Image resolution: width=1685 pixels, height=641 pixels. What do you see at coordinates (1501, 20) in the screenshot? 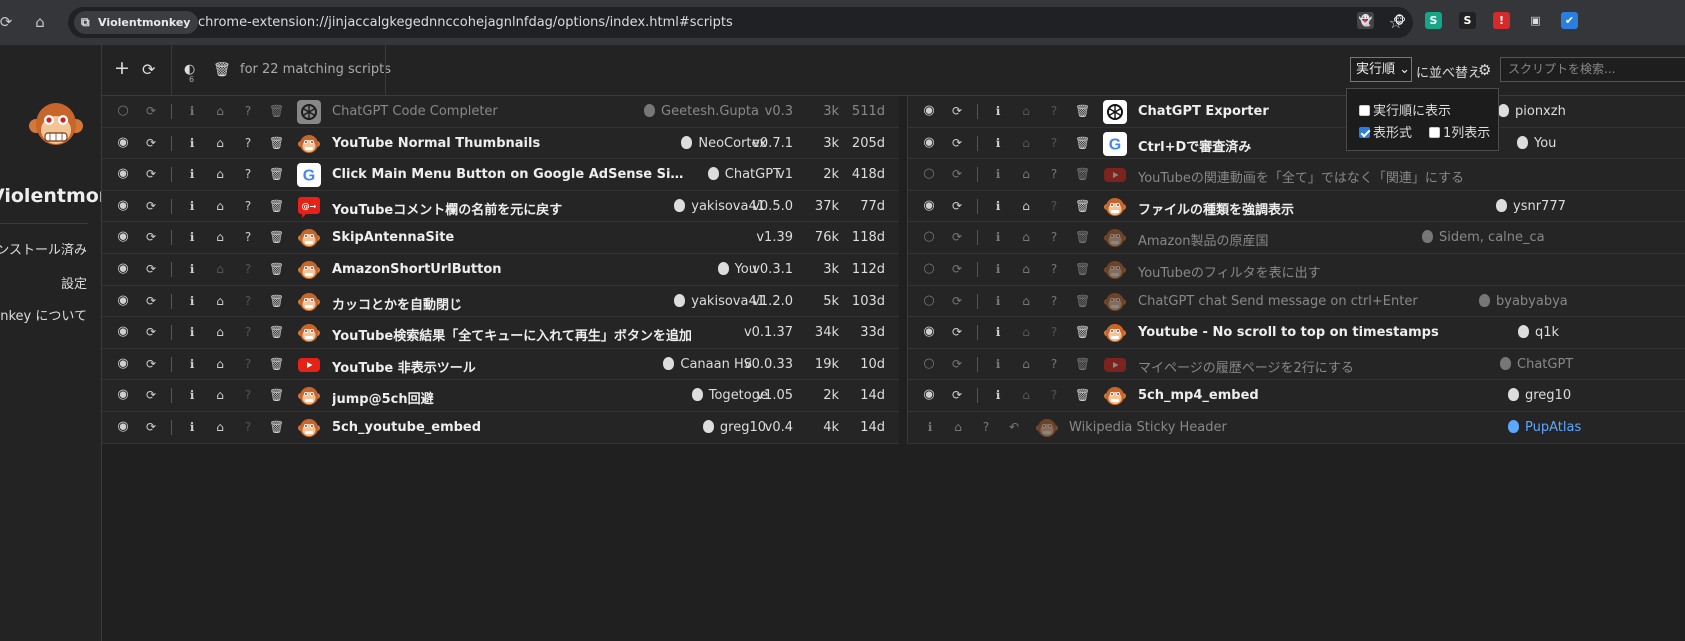
I see `alert-red-extension-icon: !` at bounding box center [1501, 20].